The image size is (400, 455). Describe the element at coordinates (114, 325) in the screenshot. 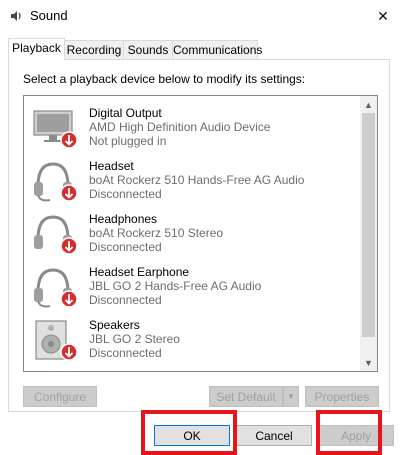

I see `device-name: Speakers` at that location.